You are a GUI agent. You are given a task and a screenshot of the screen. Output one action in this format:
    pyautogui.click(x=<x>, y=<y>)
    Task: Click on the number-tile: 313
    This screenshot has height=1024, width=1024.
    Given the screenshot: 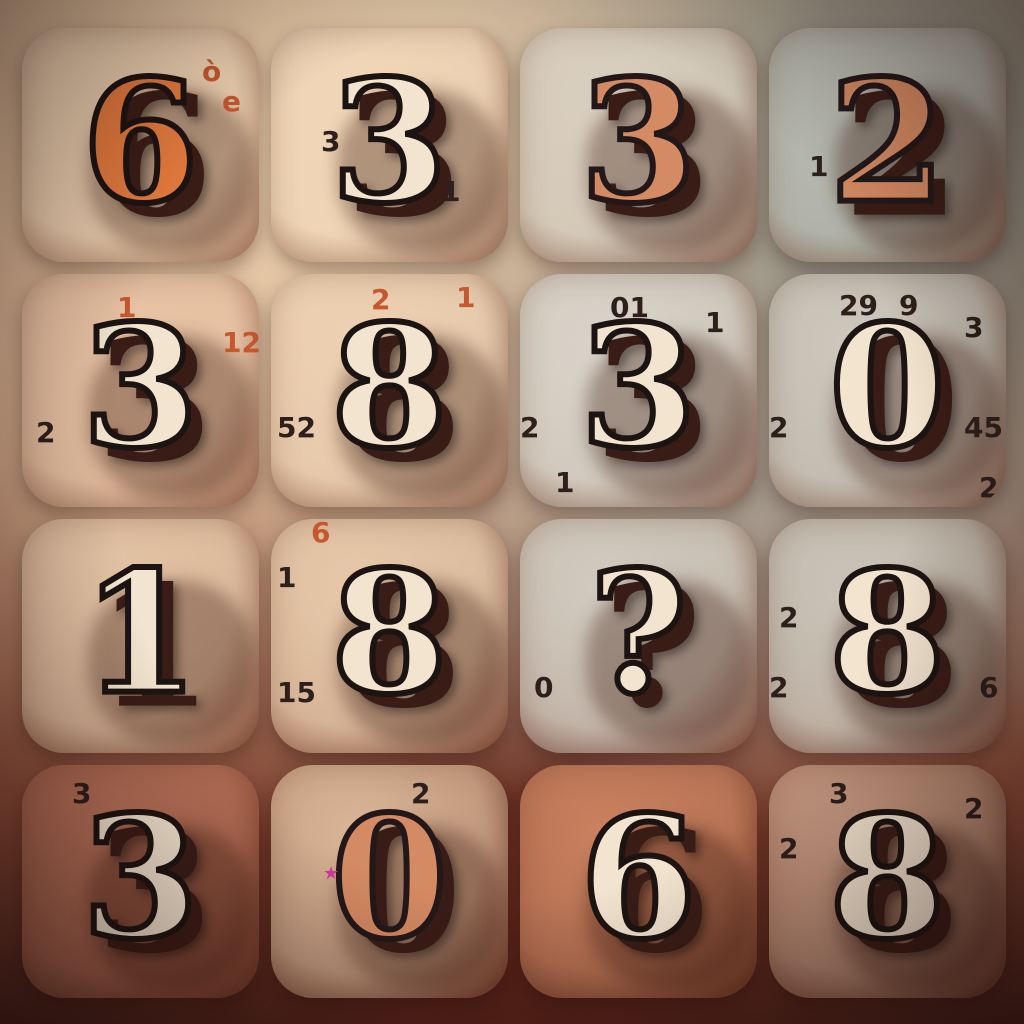 What is the action you would take?
    pyautogui.click(x=389, y=145)
    